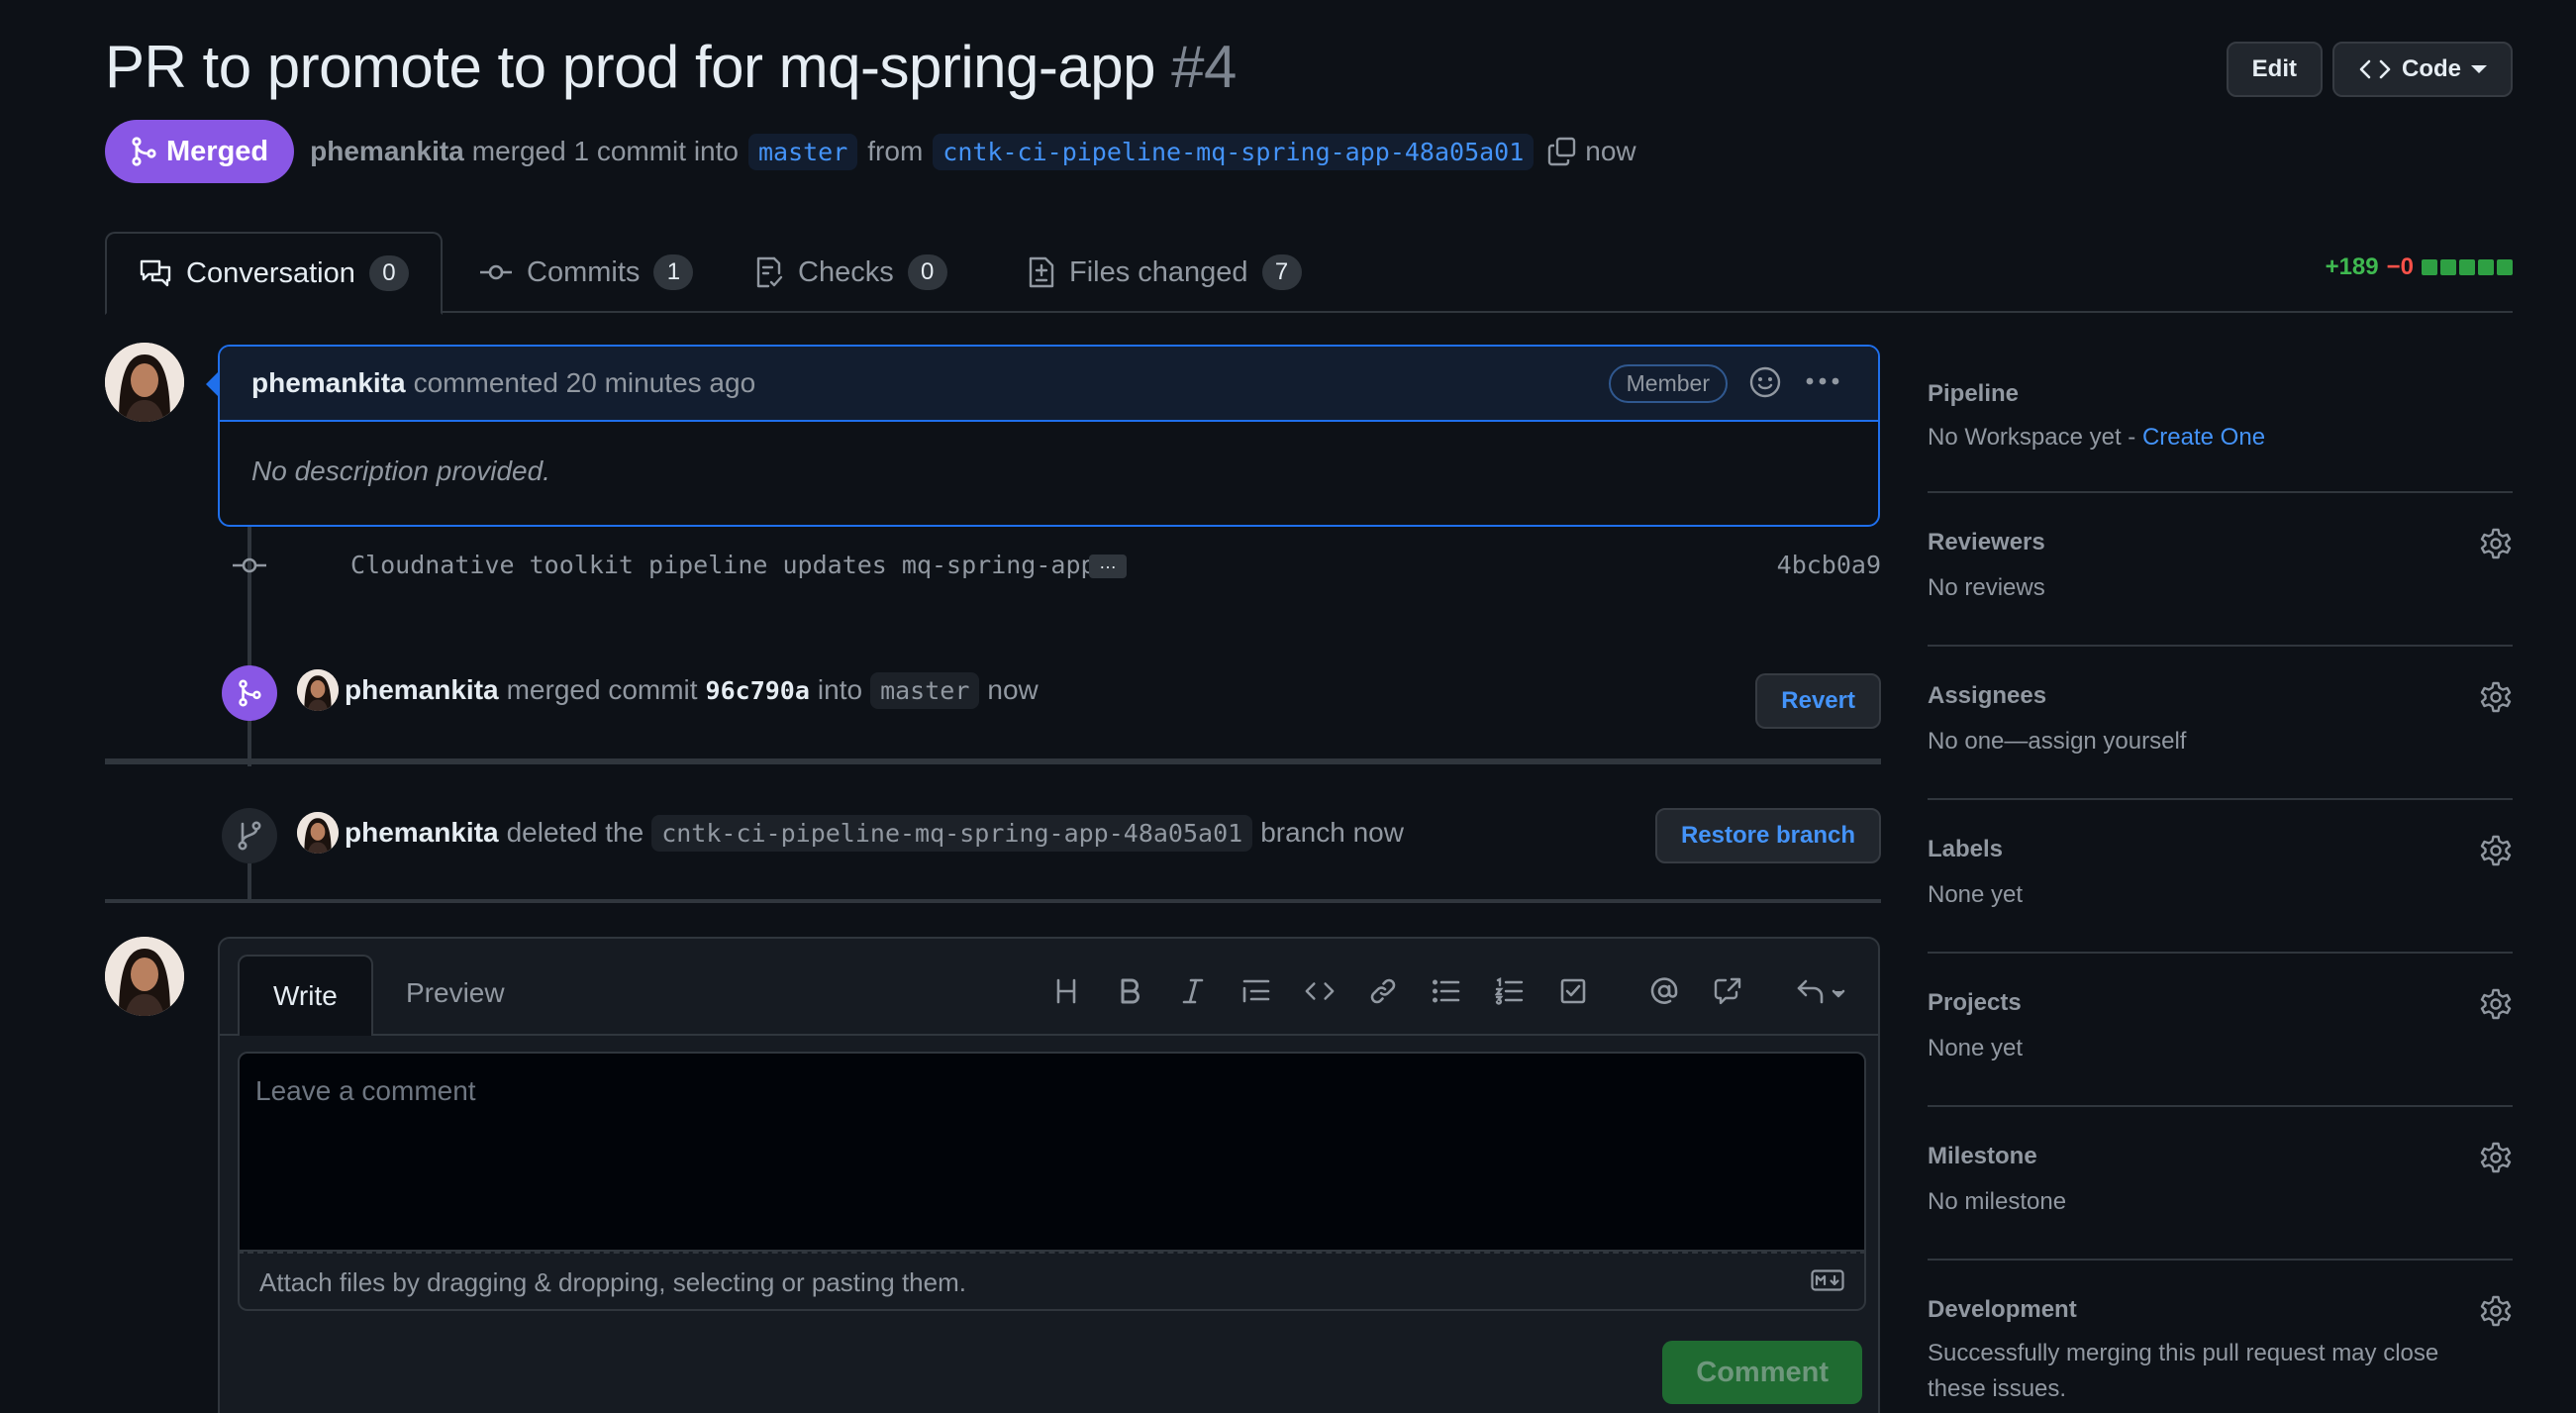 Image resolution: width=2576 pixels, height=1413 pixels. What do you see at coordinates (769, 272) in the screenshot?
I see `checklist-icon` at bounding box center [769, 272].